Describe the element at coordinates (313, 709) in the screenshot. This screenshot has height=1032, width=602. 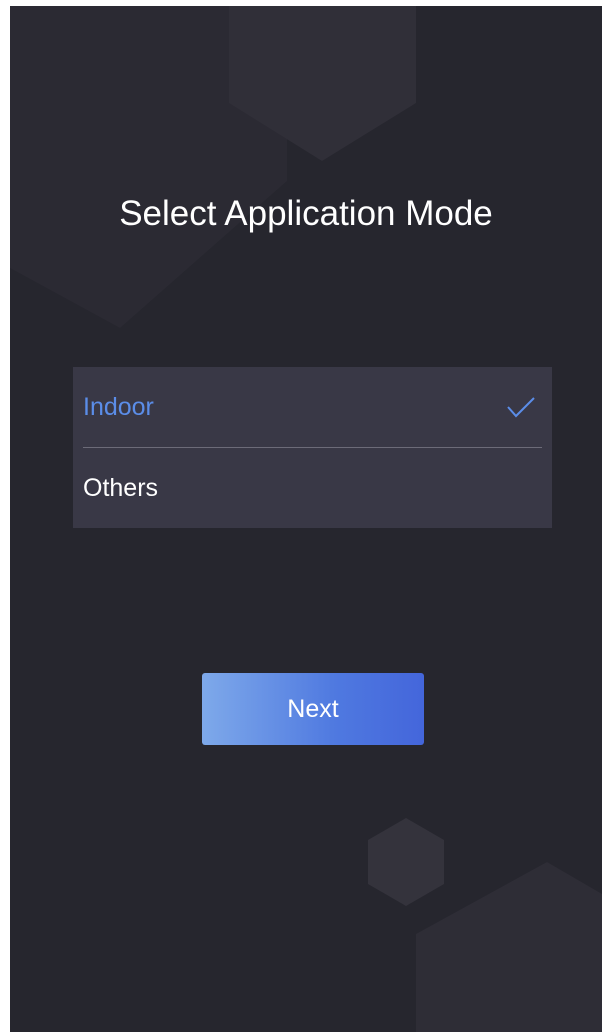
I see `next-button: Next` at that location.